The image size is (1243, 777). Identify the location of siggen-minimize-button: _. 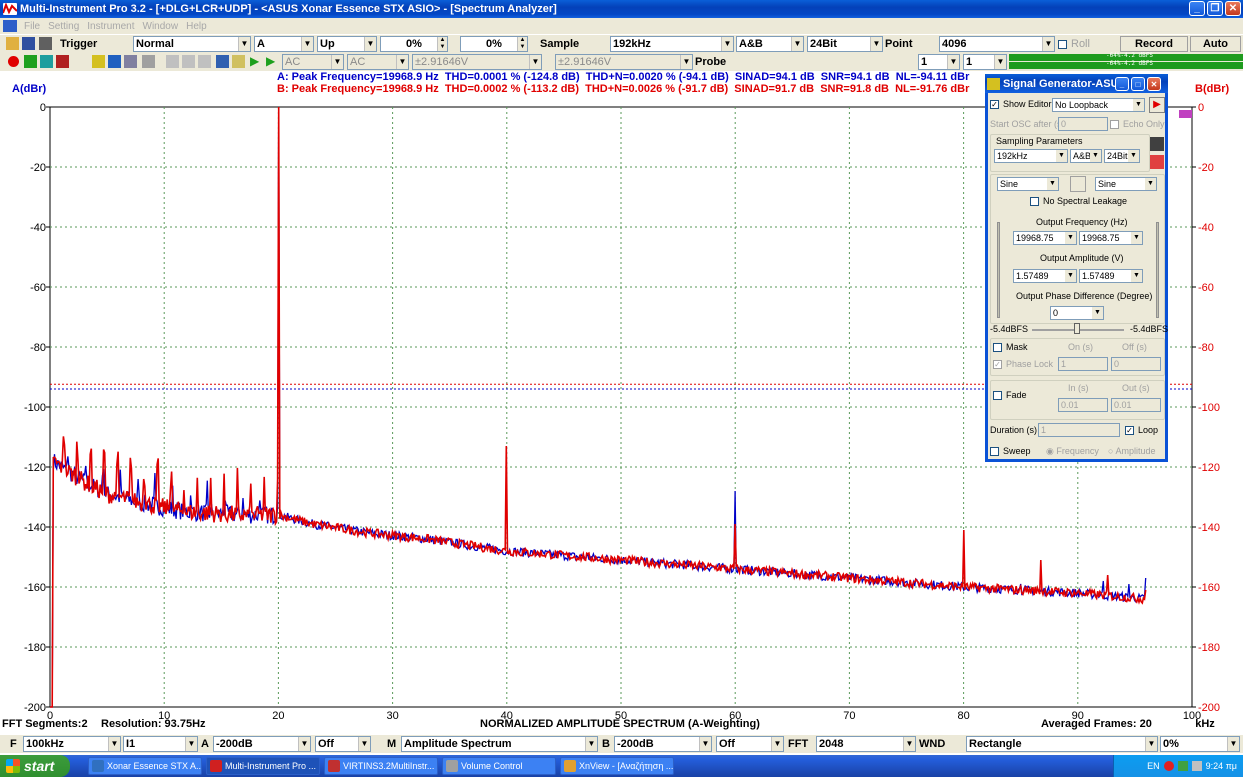
(1122, 83).